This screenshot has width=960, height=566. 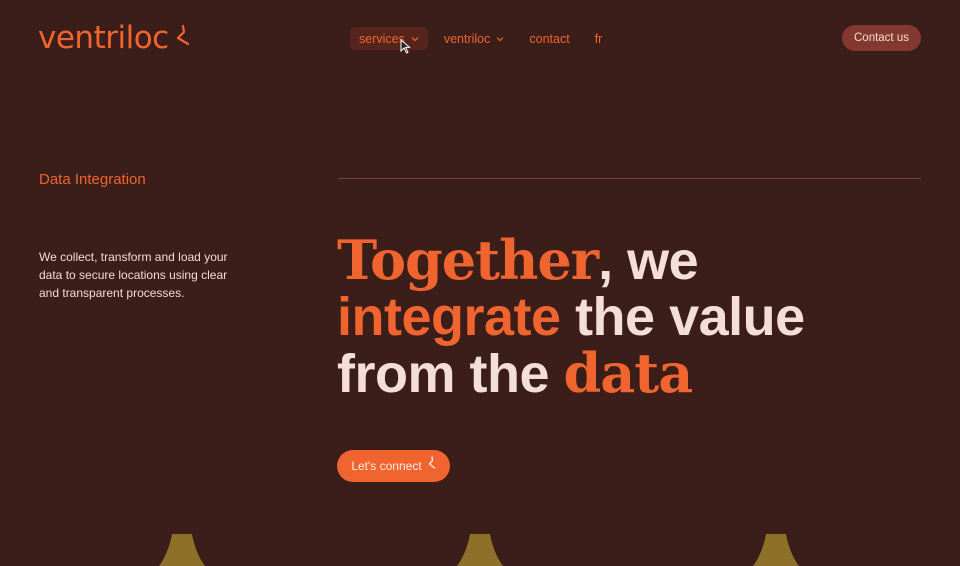 I want to click on headline-line-3: from the data, so click(x=637, y=373).